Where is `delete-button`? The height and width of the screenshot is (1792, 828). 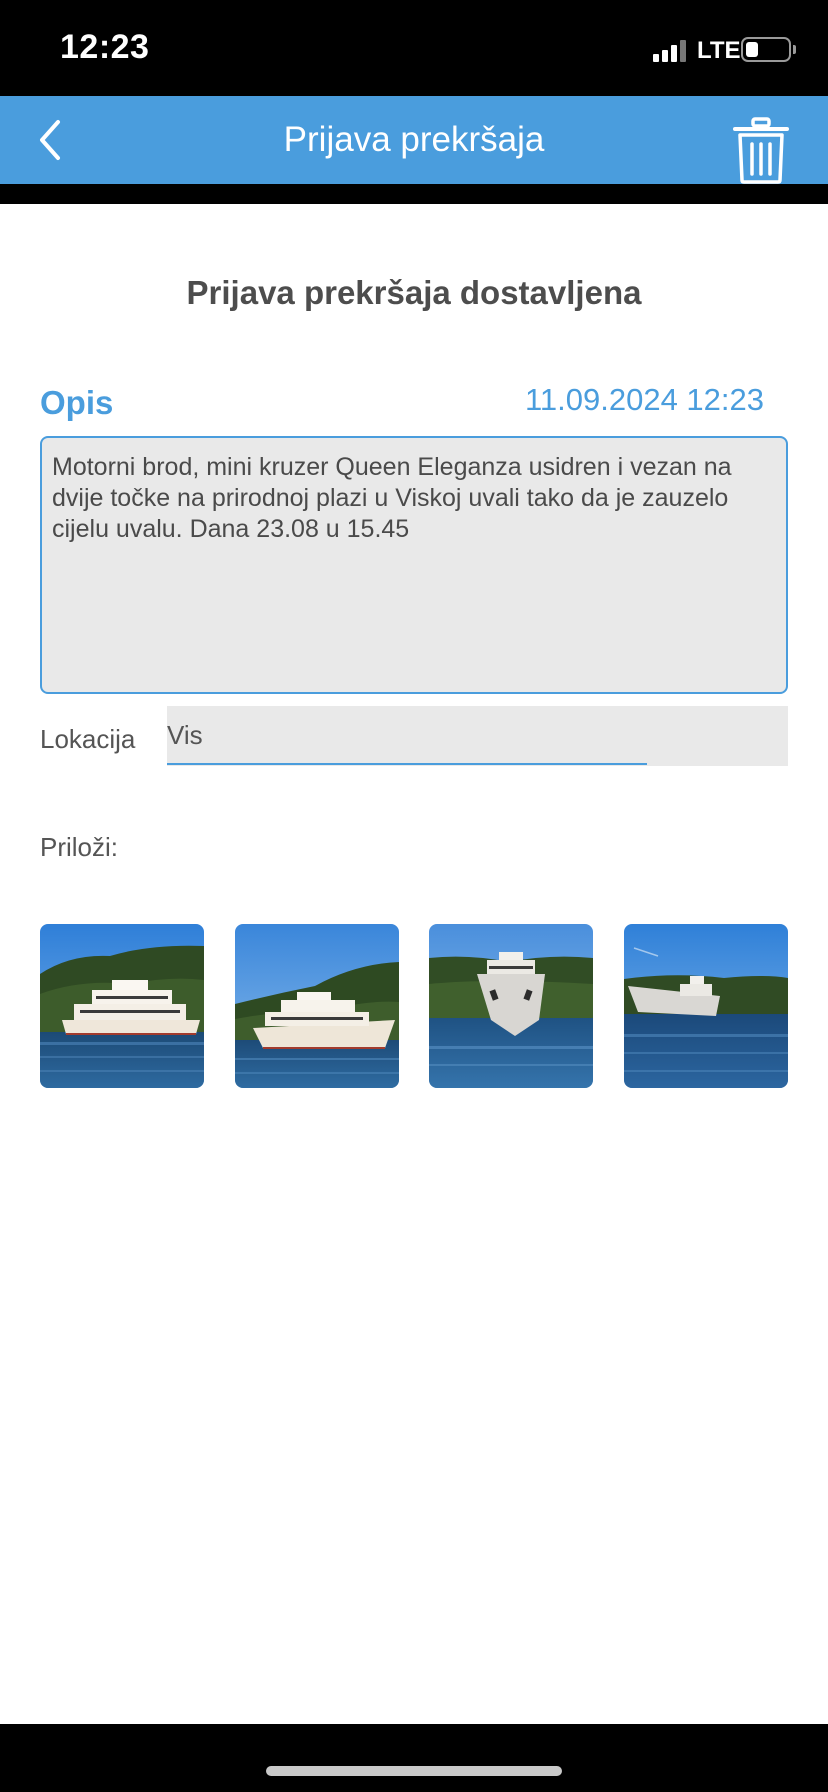
delete-button is located at coordinates (761, 150).